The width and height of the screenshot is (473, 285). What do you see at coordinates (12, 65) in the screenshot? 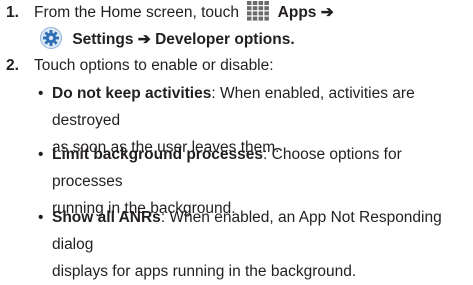
I see `step-2-number: 2.` at bounding box center [12, 65].